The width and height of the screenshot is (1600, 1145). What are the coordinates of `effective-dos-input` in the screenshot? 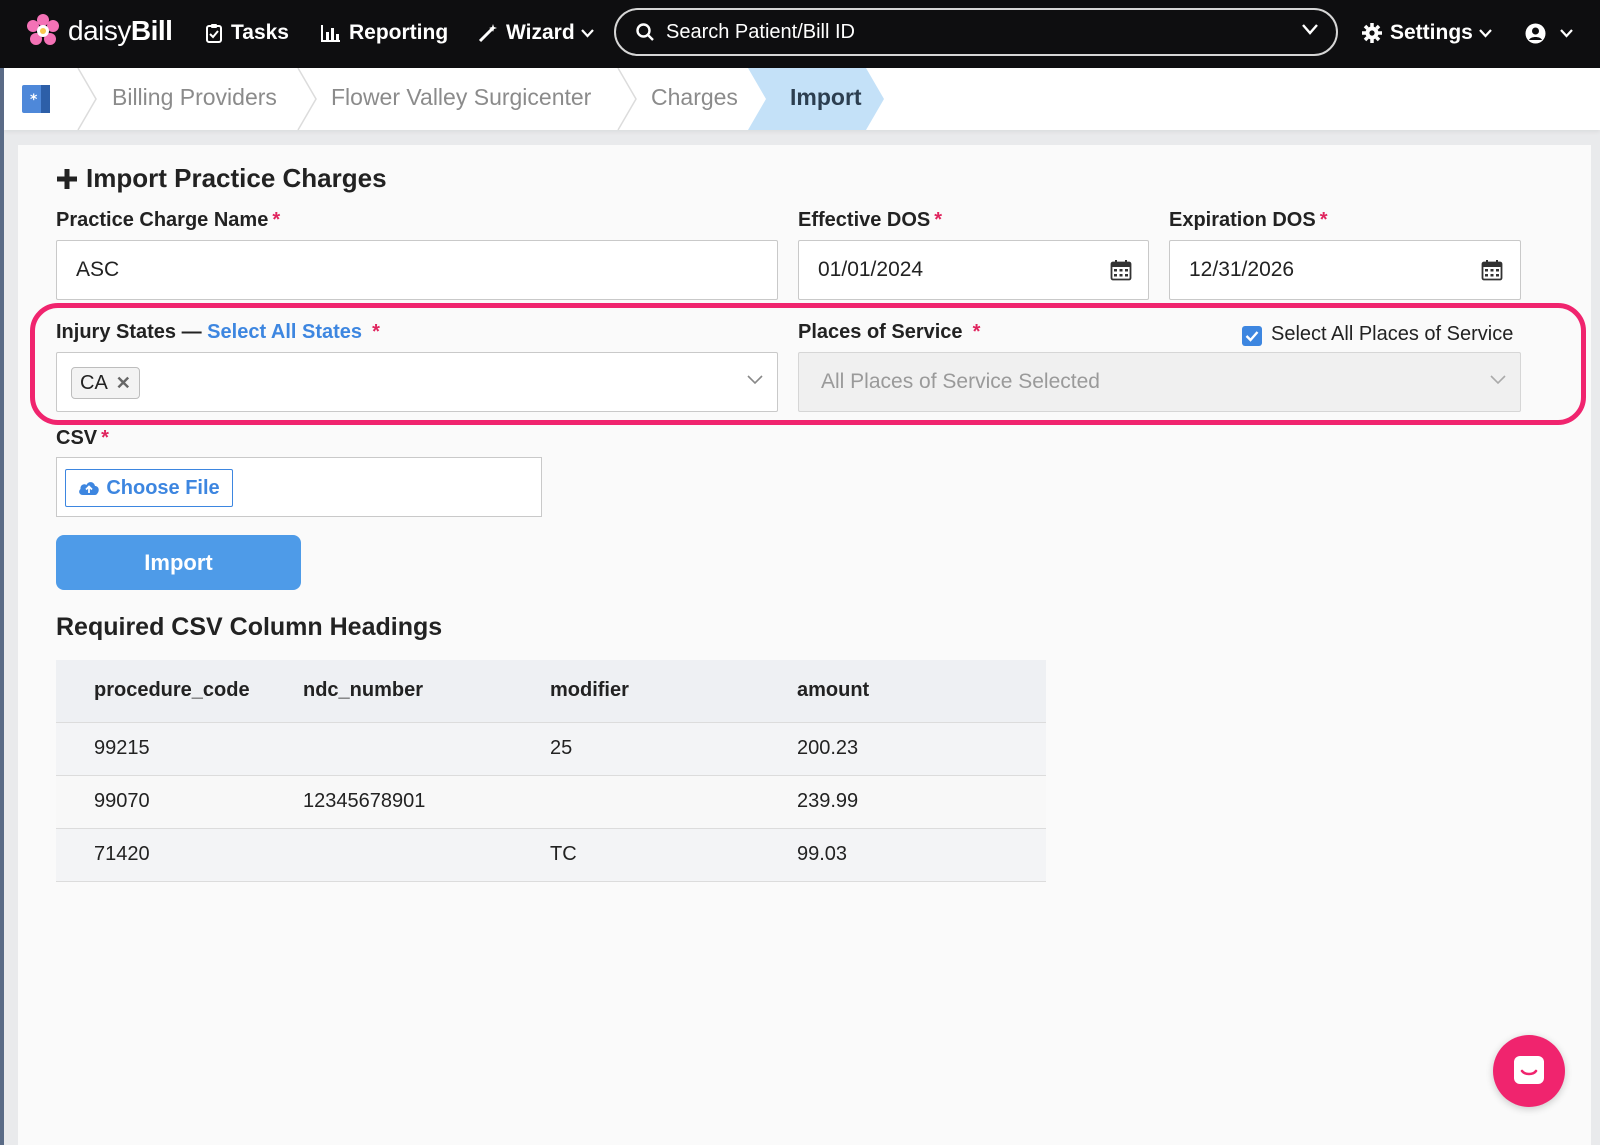 It's located at (973, 270).